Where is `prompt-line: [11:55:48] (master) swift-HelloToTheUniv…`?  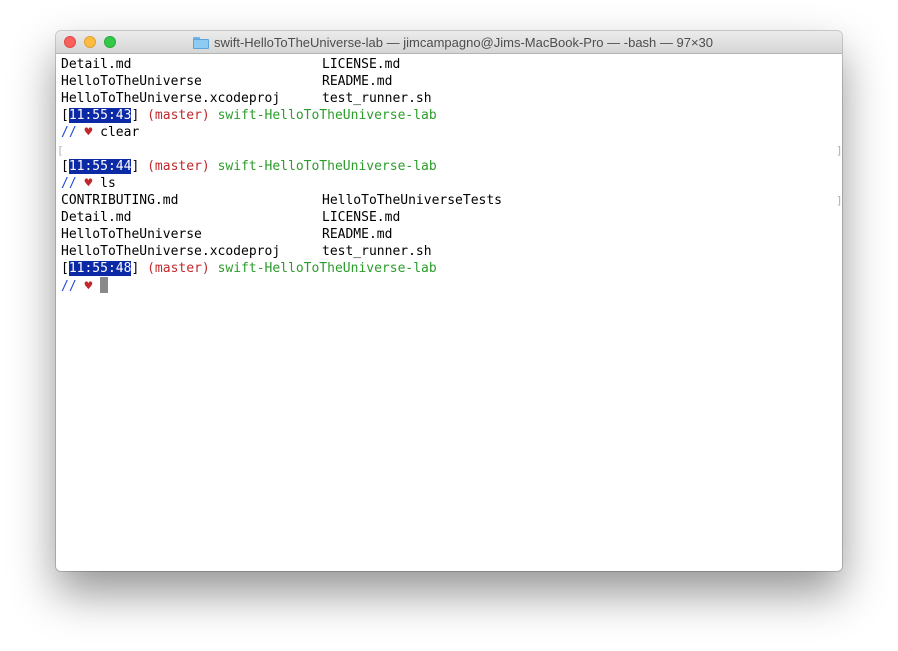 prompt-line: [11:55:48] (master) swift-HelloToTheUniv… is located at coordinates (249, 268).